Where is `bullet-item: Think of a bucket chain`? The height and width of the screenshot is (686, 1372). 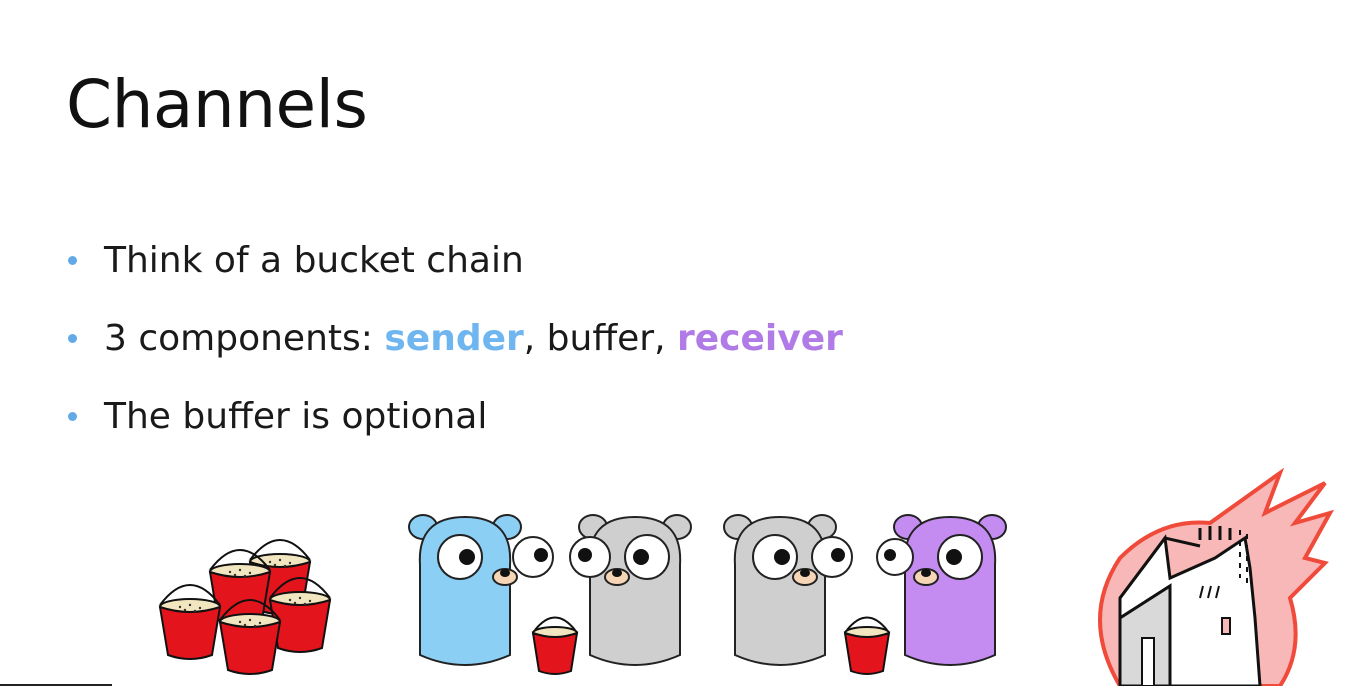
bullet-item: Think of a bucket chain is located at coordinates (453, 271).